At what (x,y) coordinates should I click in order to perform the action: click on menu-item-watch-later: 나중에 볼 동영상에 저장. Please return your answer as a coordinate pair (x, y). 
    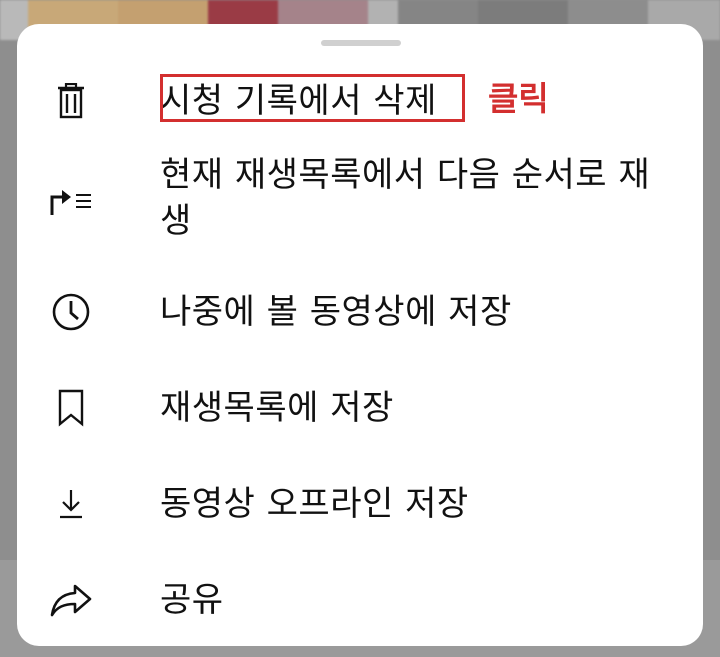
    Looking at the image, I should click on (360, 312).